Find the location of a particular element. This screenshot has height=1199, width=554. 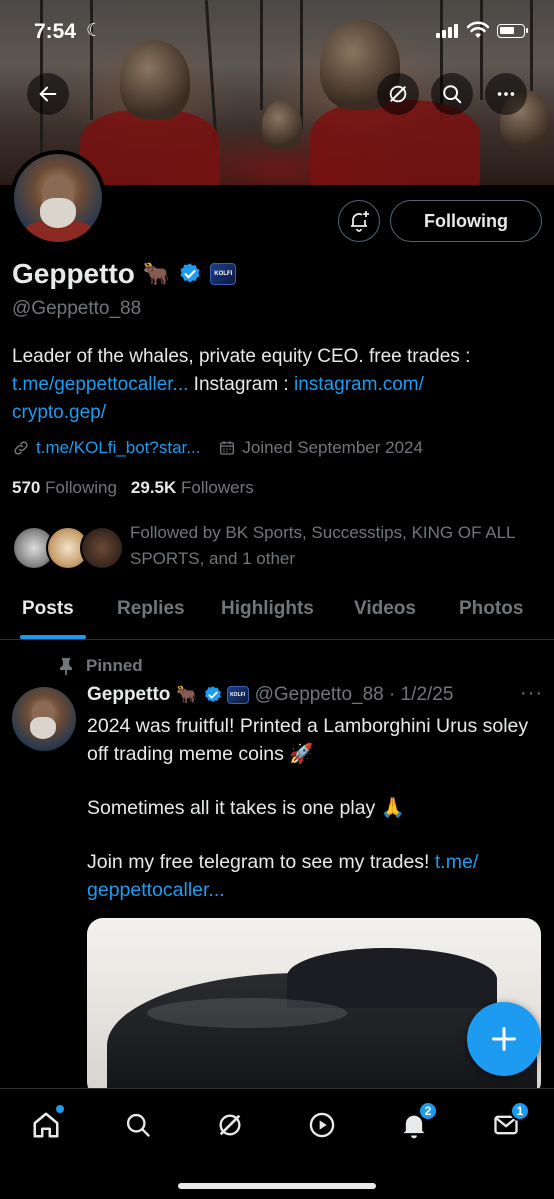

post-author-emoji: 🐂 is located at coordinates (187, 694).